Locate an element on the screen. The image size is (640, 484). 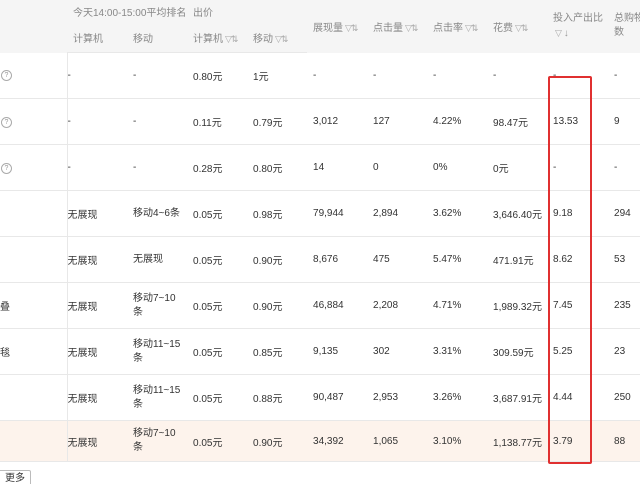
bid-mobile-cell: 0.79元 is located at coordinates (277, 121).